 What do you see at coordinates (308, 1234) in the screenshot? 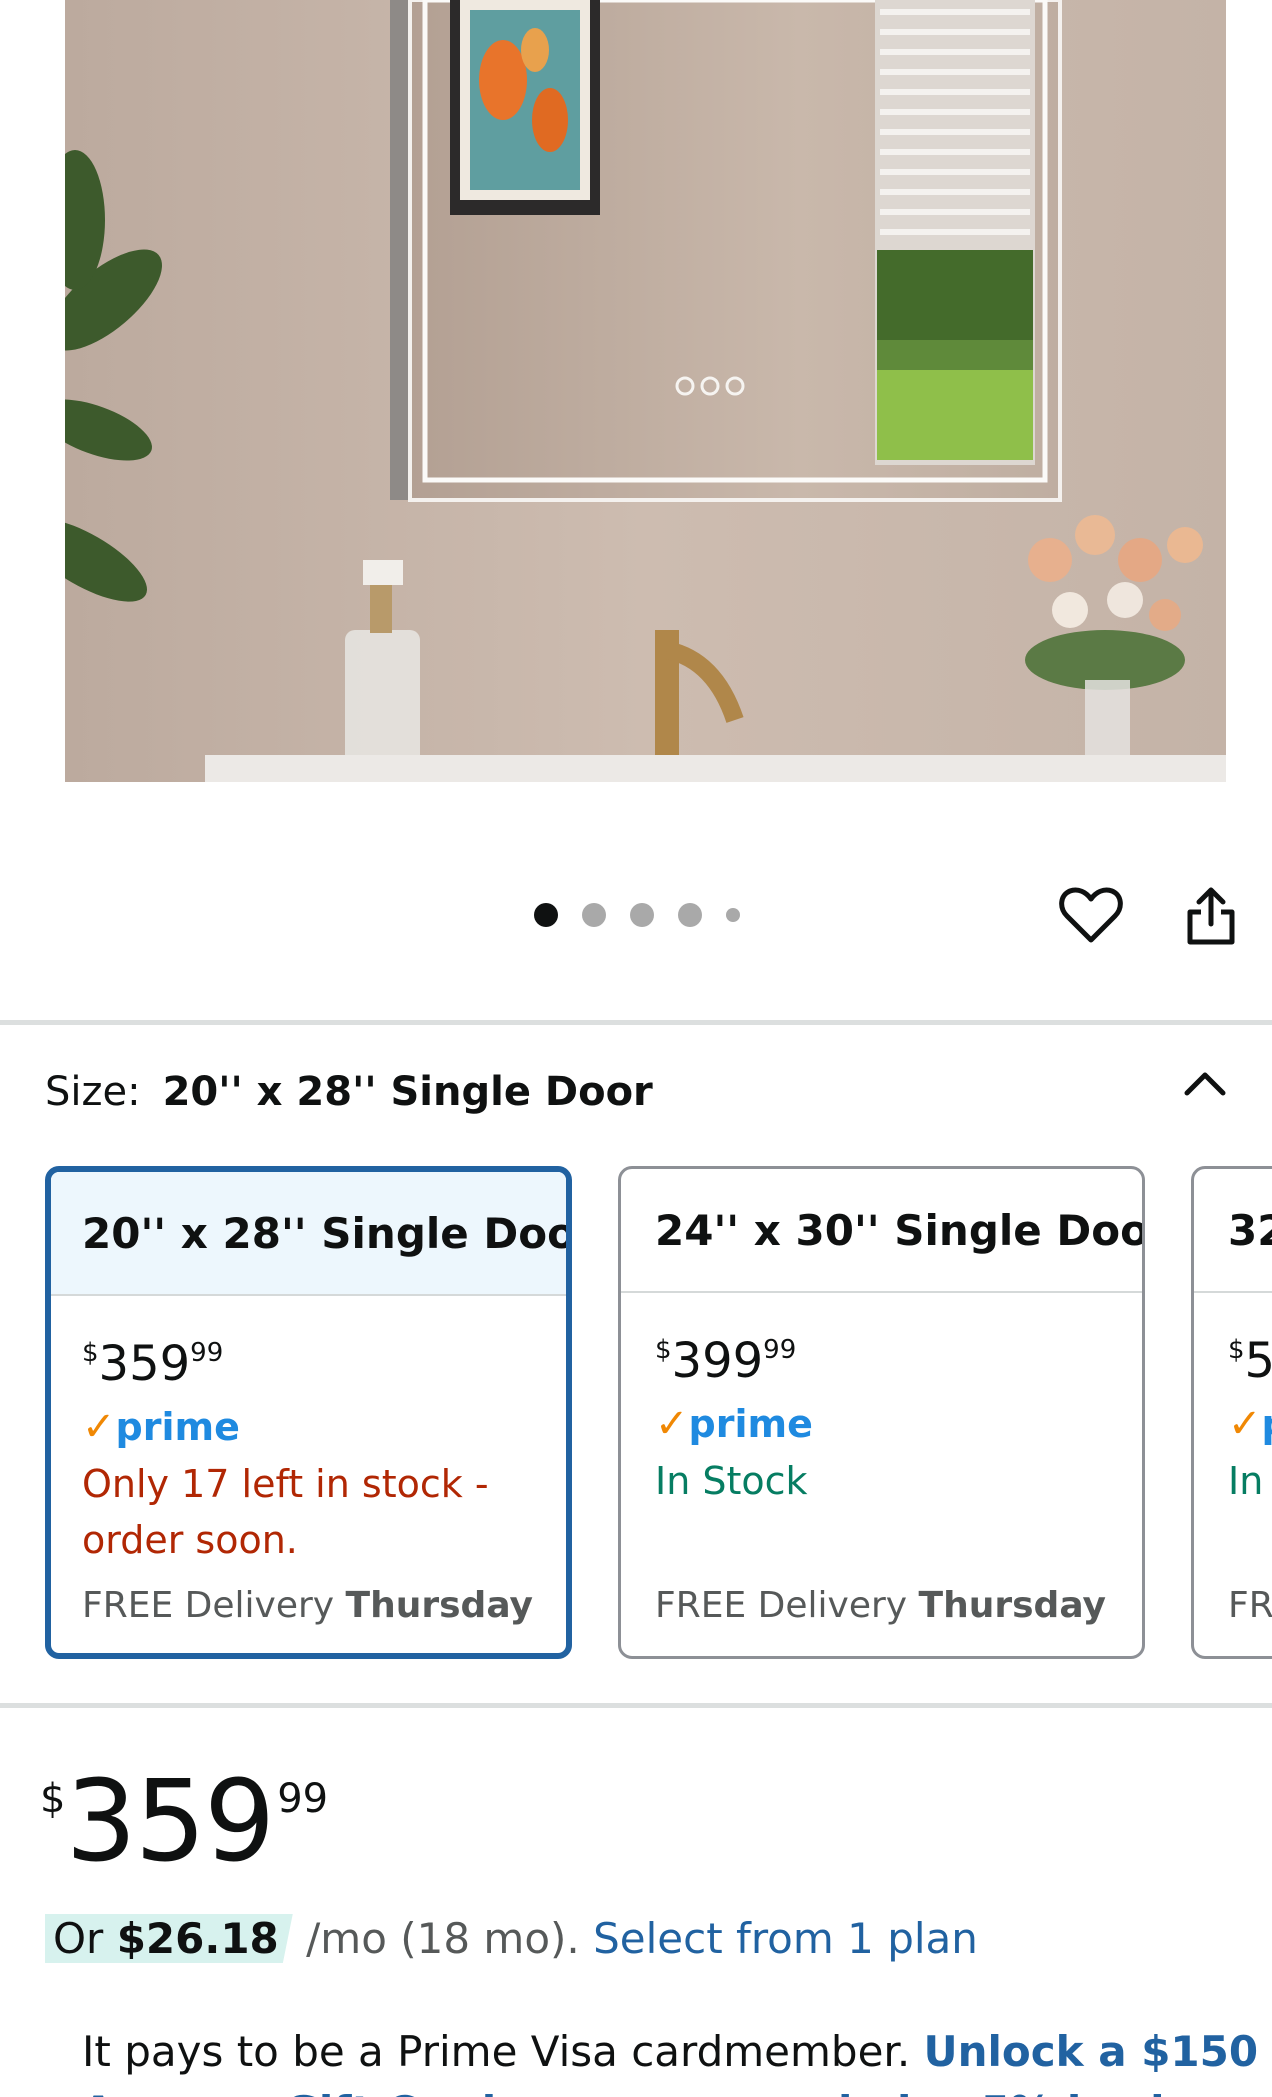
I see `size-option-title: 20'' x 28'' Single Door` at bounding box center [308, 1234].